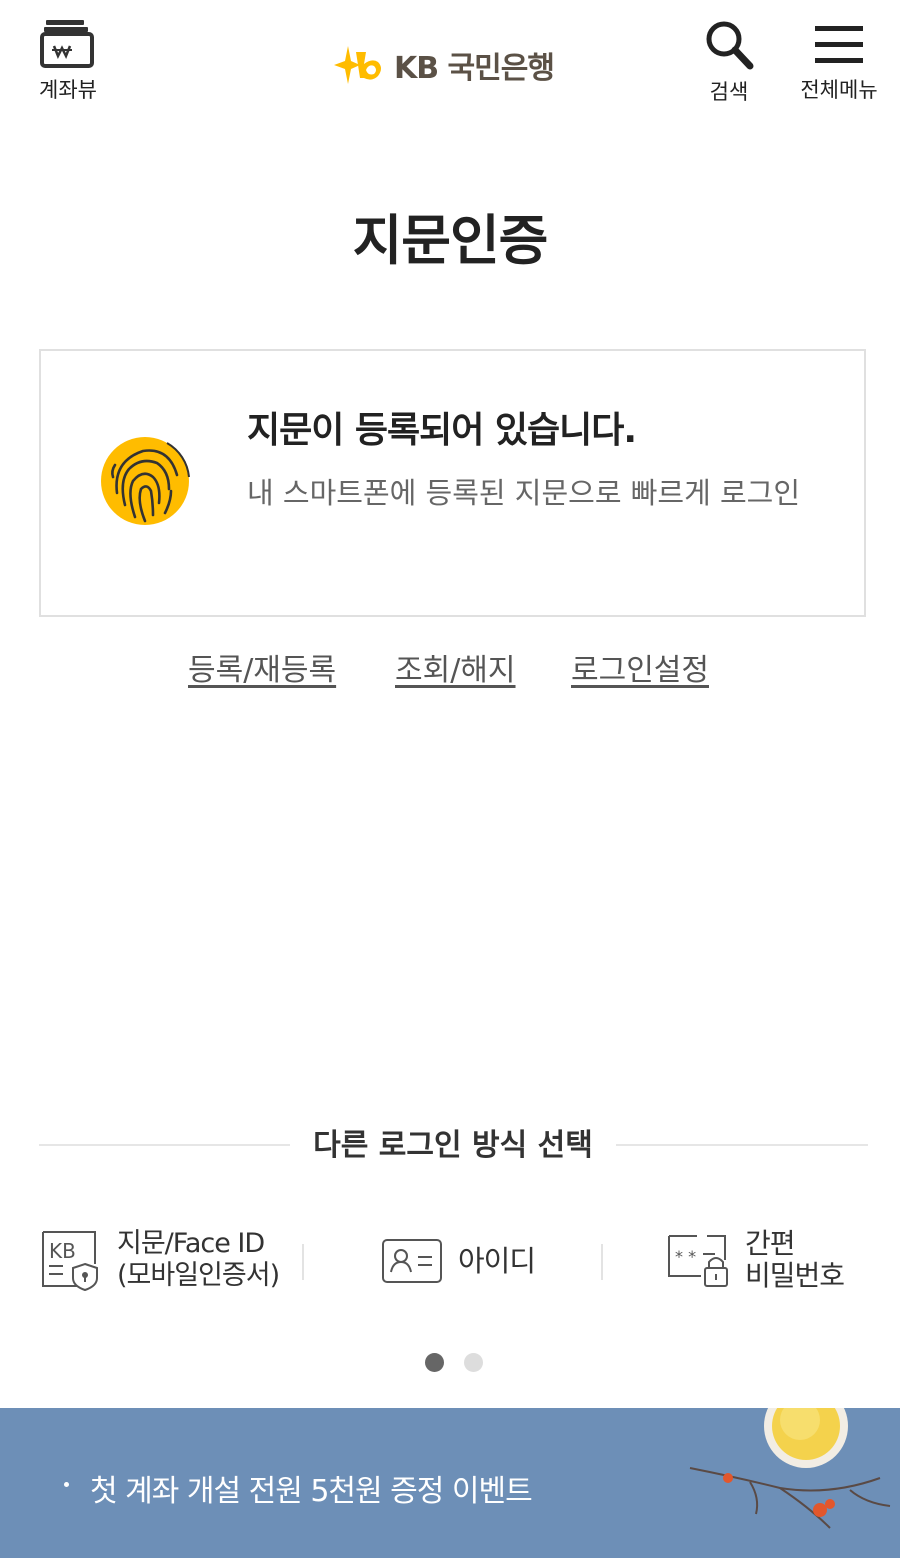  Describe the element at coordinates (198, 1275) in the screenshot. I see `method-1-line2: (모바일인증서)` at that location.